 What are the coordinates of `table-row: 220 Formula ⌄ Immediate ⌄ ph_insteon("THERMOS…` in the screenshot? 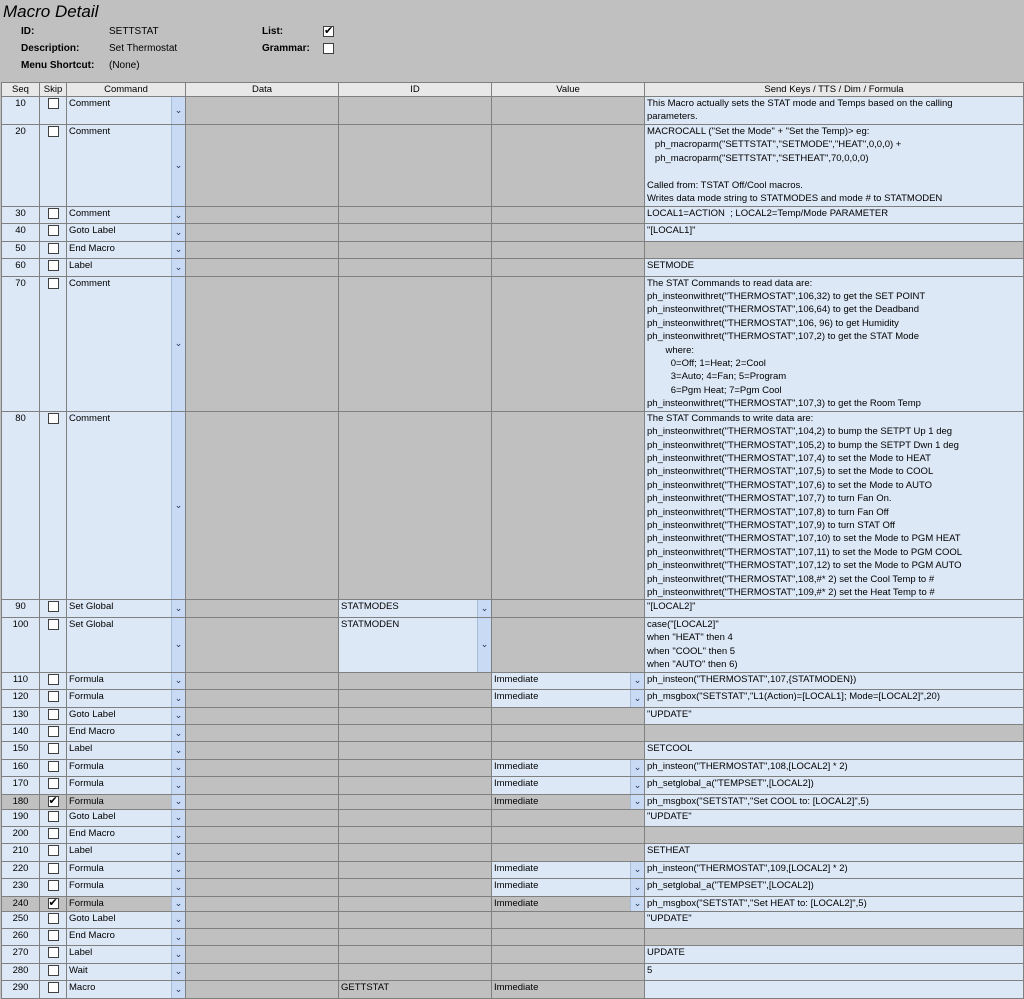 It's located at (512, 870).